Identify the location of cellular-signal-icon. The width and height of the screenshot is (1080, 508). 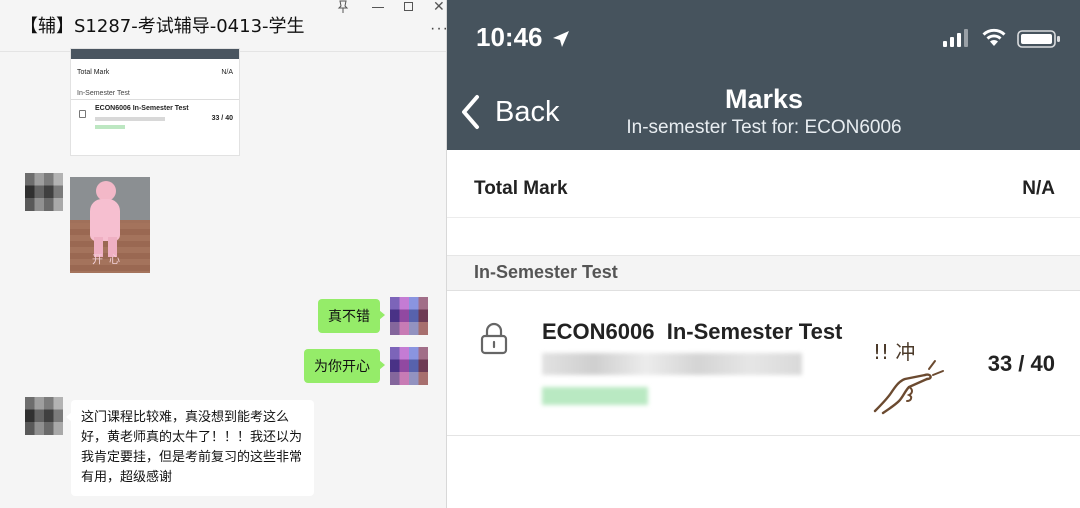
(955, 38).